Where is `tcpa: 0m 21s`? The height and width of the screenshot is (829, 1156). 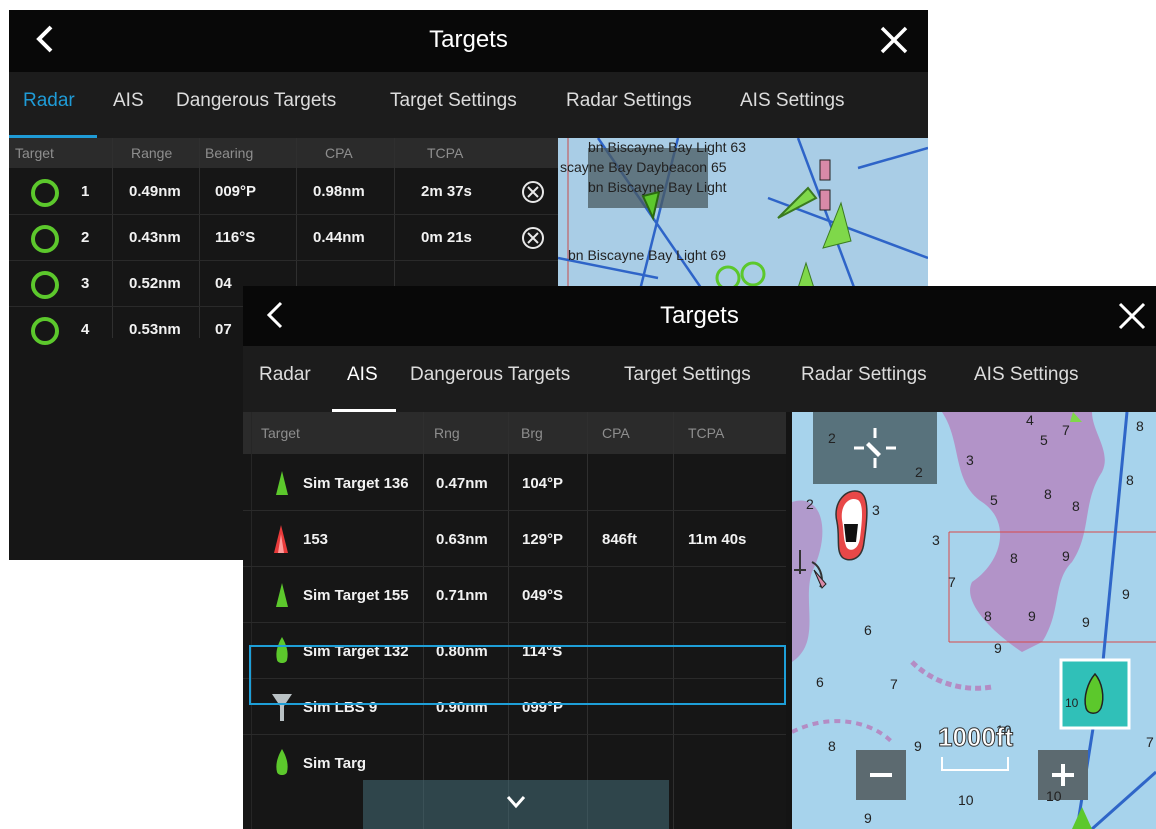 tcpa: 0m 21s is located at coordinates (446, 237).